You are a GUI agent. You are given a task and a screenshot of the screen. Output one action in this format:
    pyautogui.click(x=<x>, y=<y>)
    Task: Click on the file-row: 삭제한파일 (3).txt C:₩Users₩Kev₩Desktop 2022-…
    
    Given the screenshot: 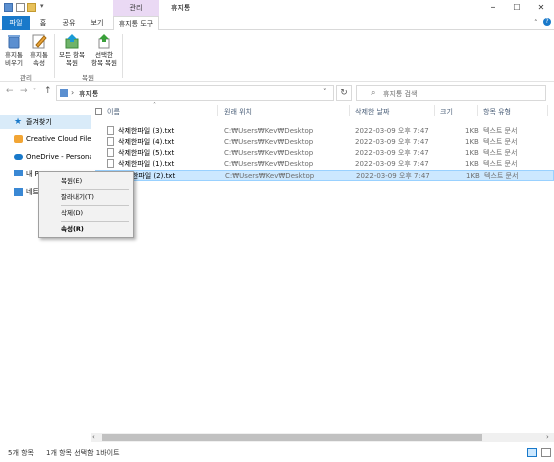 What is the action you would take?
    pyautogui.click(x=324, y=131)
    